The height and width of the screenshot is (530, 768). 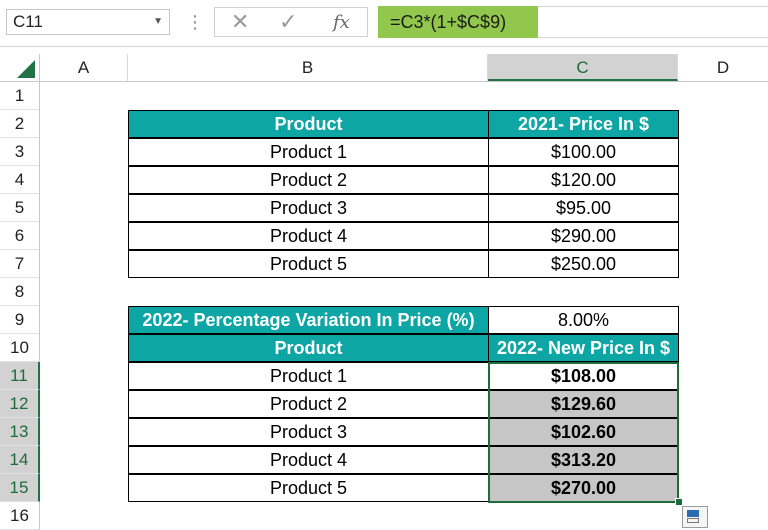 I want to click on row-header: 4, so click(x=20, y=180).